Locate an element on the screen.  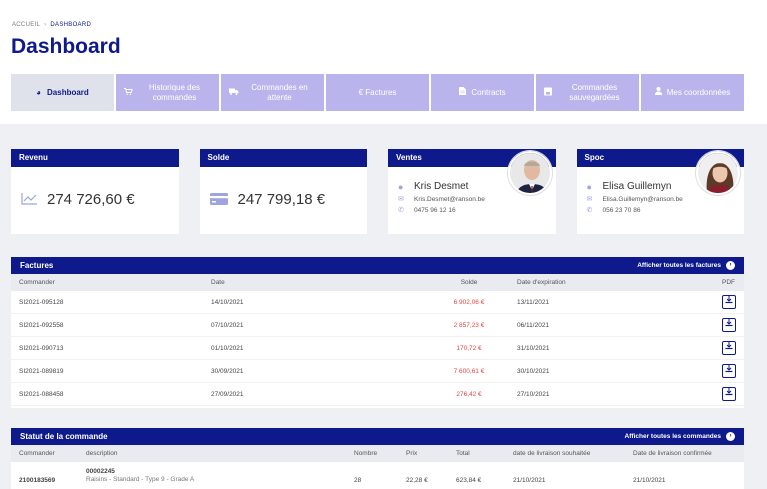
invoice-date: 07/10/2021 is located at coordinates (227, 325).